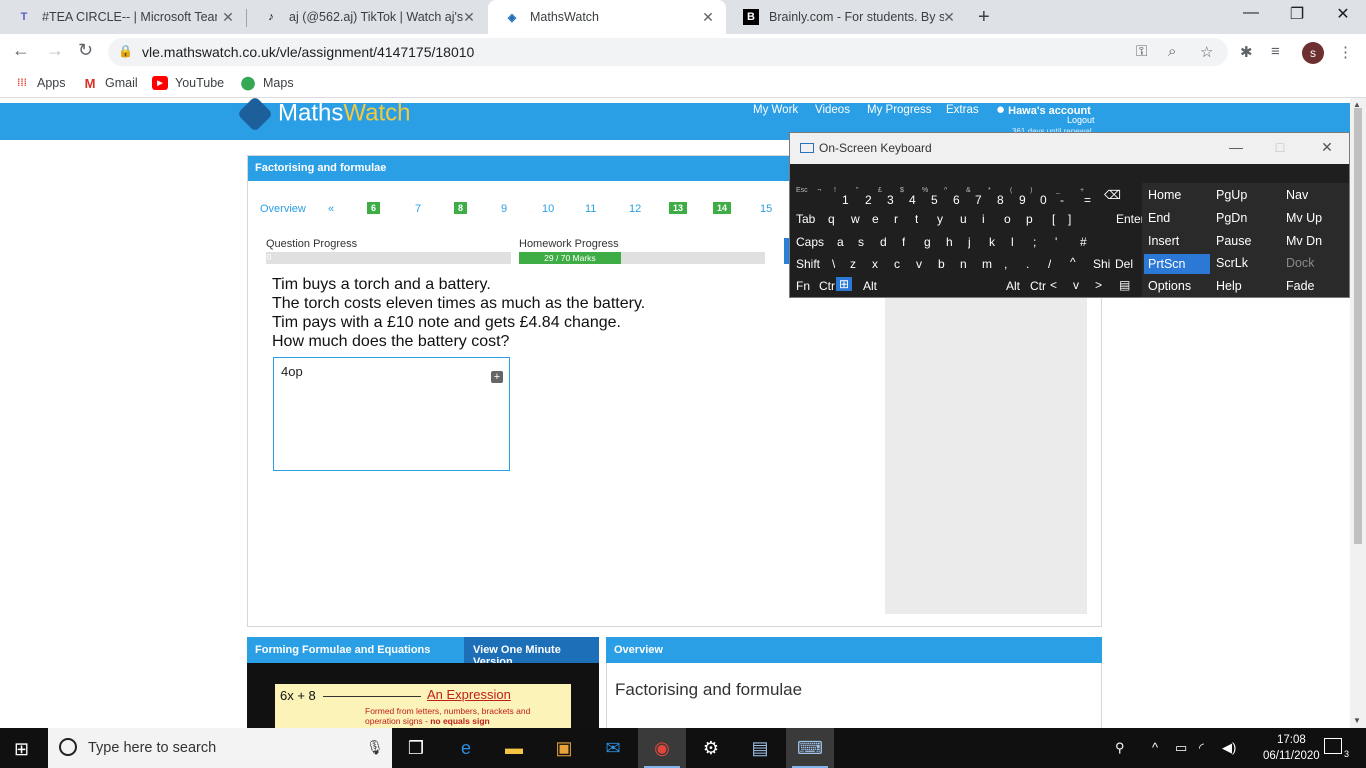 The height and width of the screenshot is (768, 1366). I want to click on osk-key-shift-symbol: ), so click(1031, 190).